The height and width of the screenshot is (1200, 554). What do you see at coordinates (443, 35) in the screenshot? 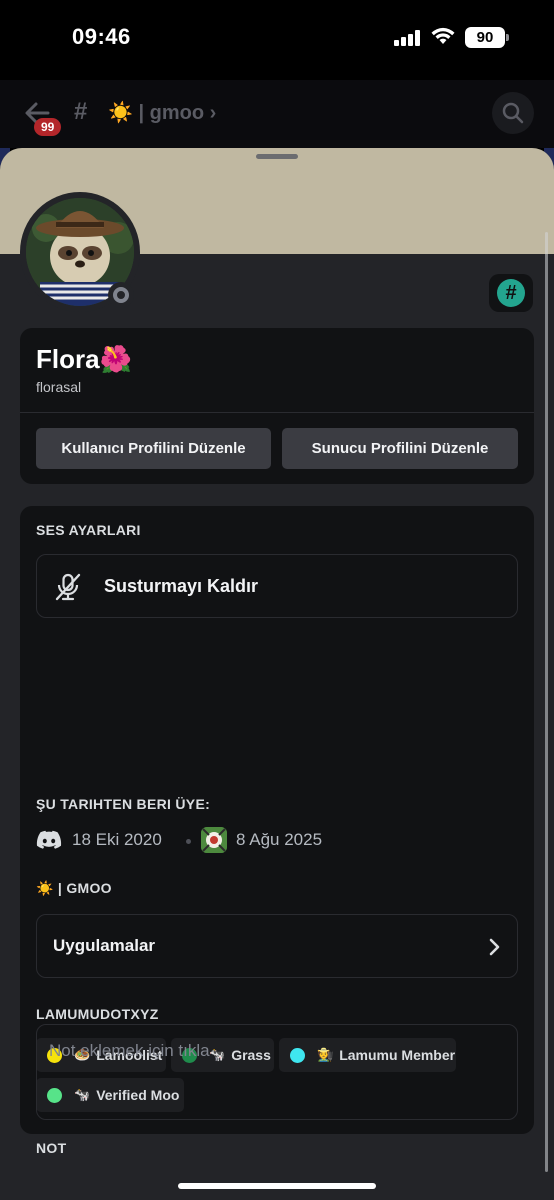
I see `wifi-icon` at bounding box center [443, 35].